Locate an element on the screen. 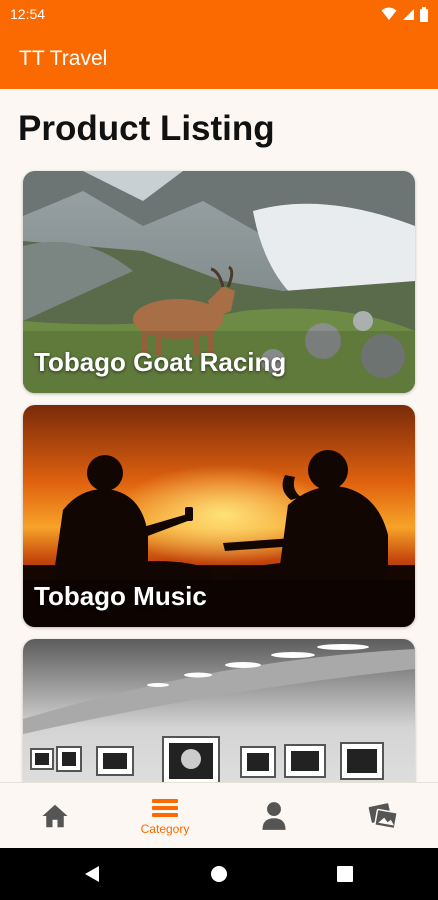  app-bar: TT Travel is located at coordinates (219, 59).